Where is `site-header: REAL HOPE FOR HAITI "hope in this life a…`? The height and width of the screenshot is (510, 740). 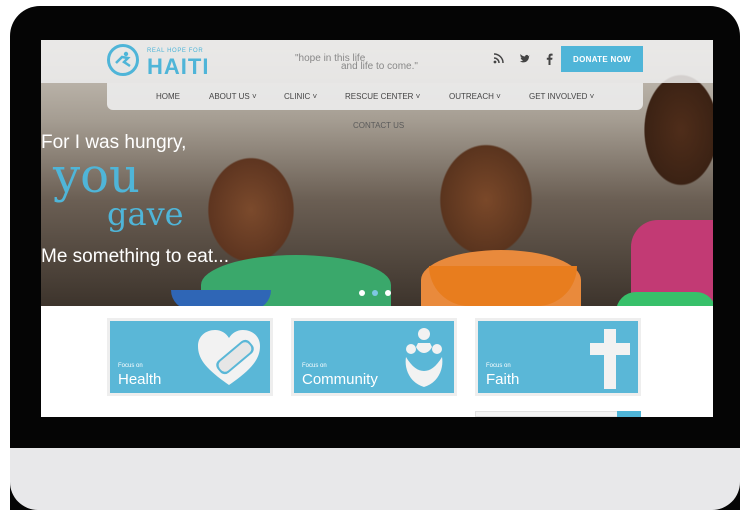
site-header: REAL HOPE FOR HAITI "hope in this life a… is located at coordinates (377, 61).